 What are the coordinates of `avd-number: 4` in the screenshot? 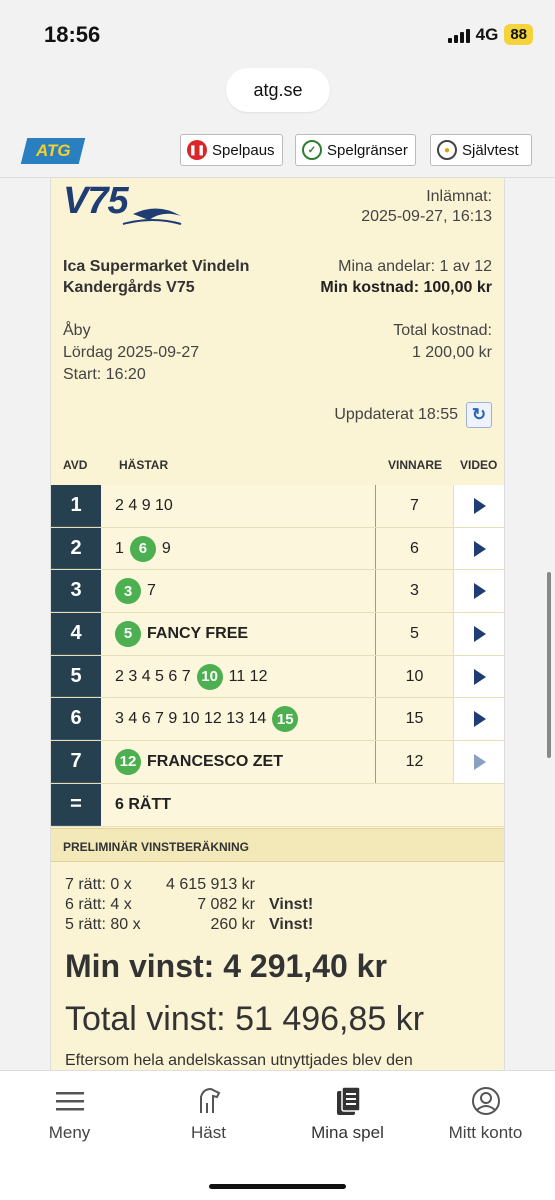 It's located at (76, 634).